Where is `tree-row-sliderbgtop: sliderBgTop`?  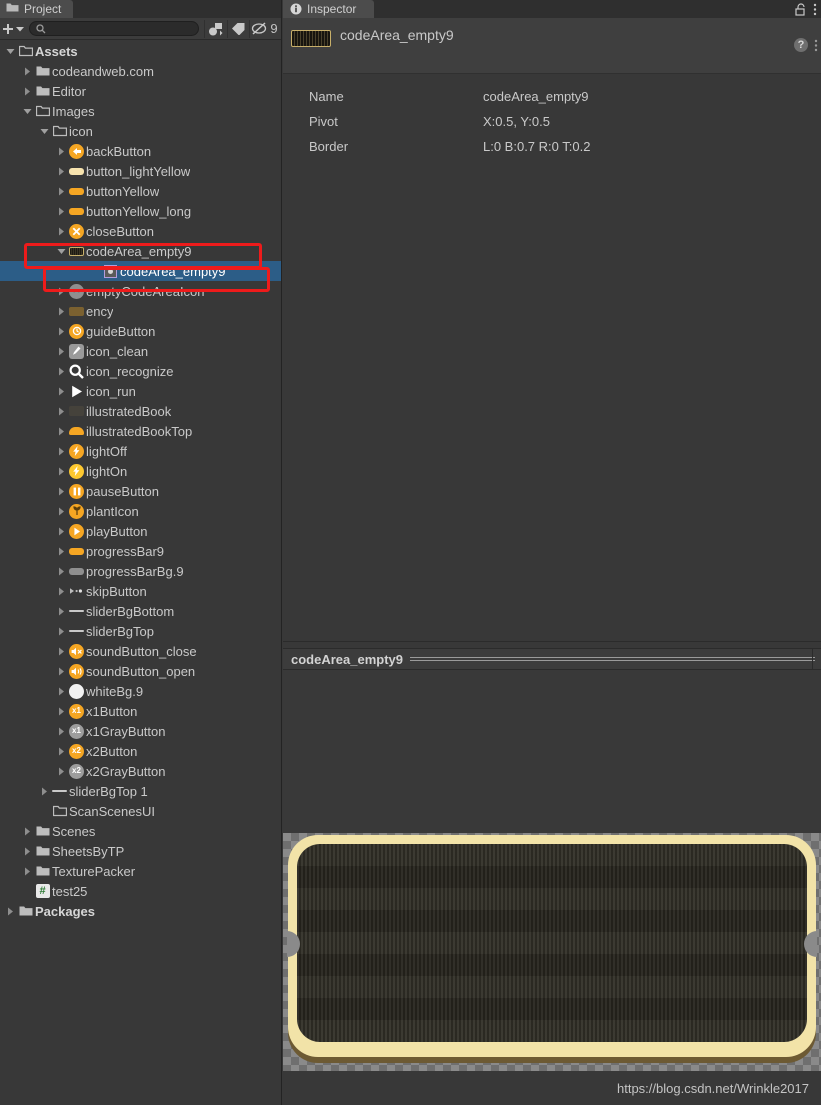
tree-row-sliderbgtop: sliderBgTop is located at coordinates (140, 631).